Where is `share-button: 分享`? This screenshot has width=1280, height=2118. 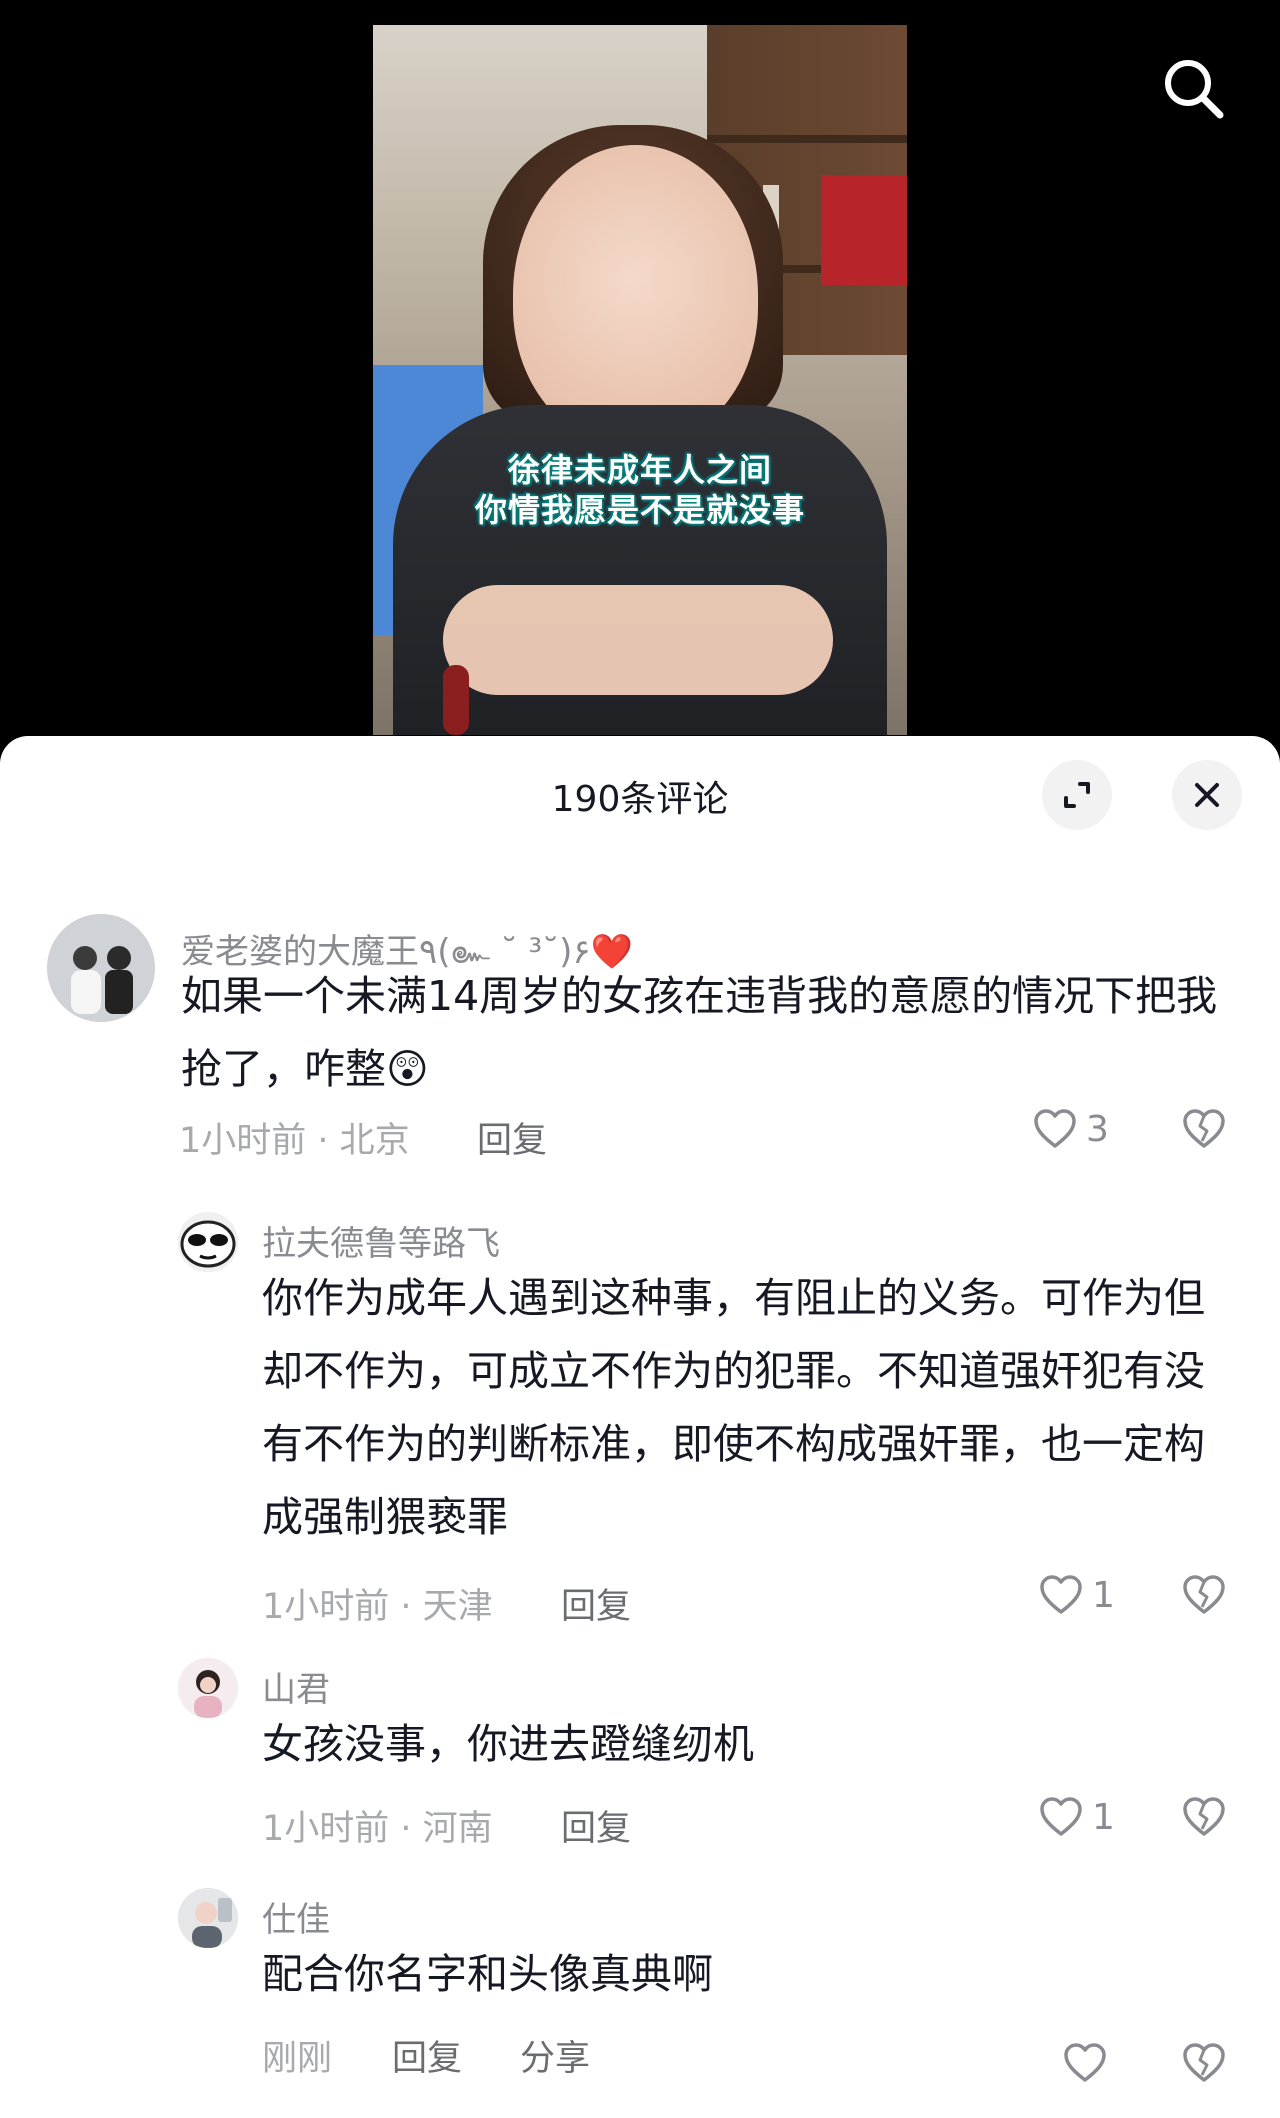
share-button: 分享 is located at coordinates (555, 2055).